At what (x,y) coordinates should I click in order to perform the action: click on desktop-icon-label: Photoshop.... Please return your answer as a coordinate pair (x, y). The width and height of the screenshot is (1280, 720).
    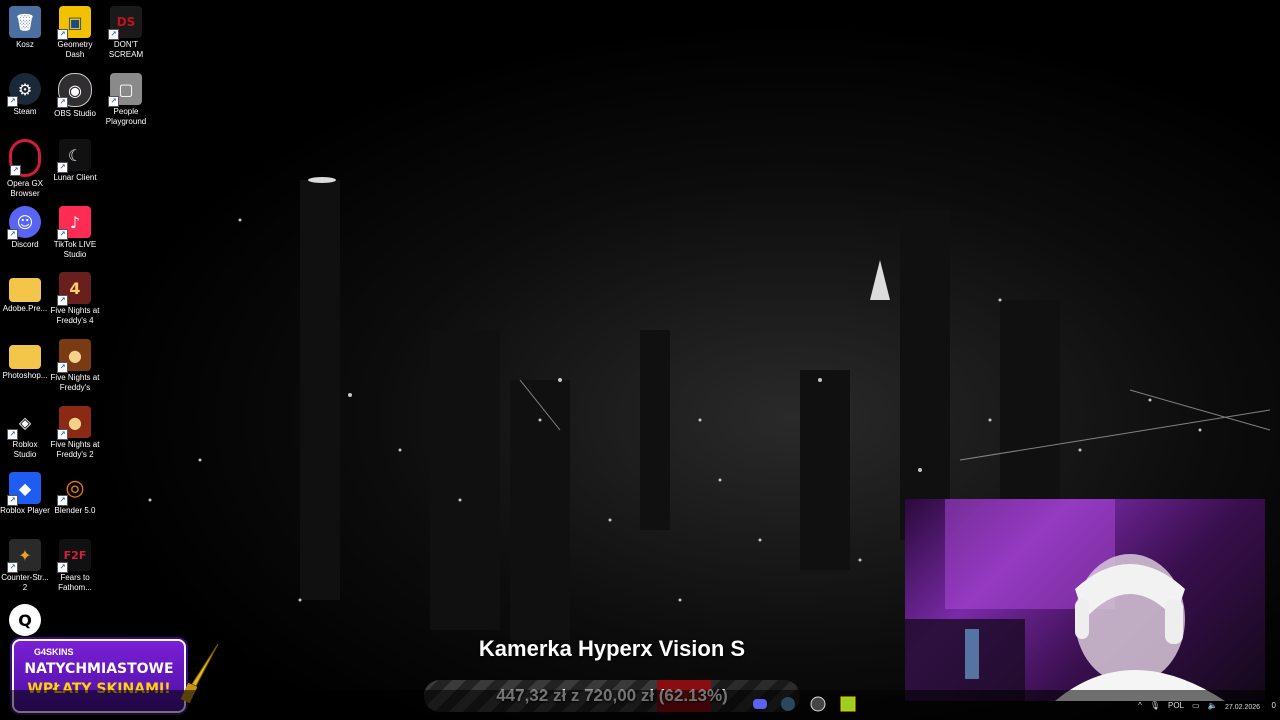
    Looking at the image, I should click on (25, 375).